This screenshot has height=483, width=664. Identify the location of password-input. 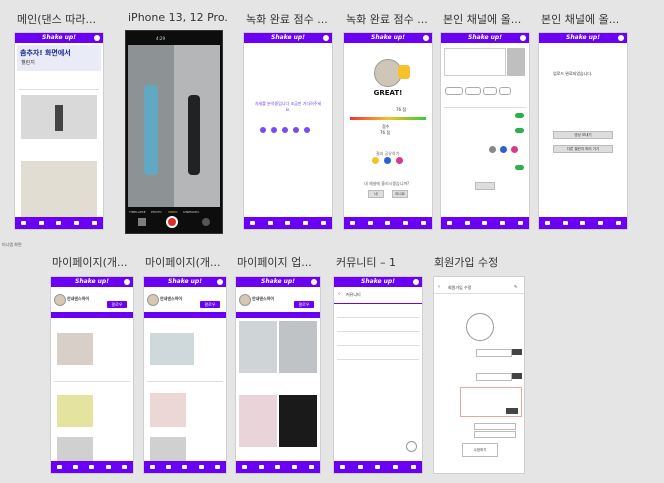
(495, 426).